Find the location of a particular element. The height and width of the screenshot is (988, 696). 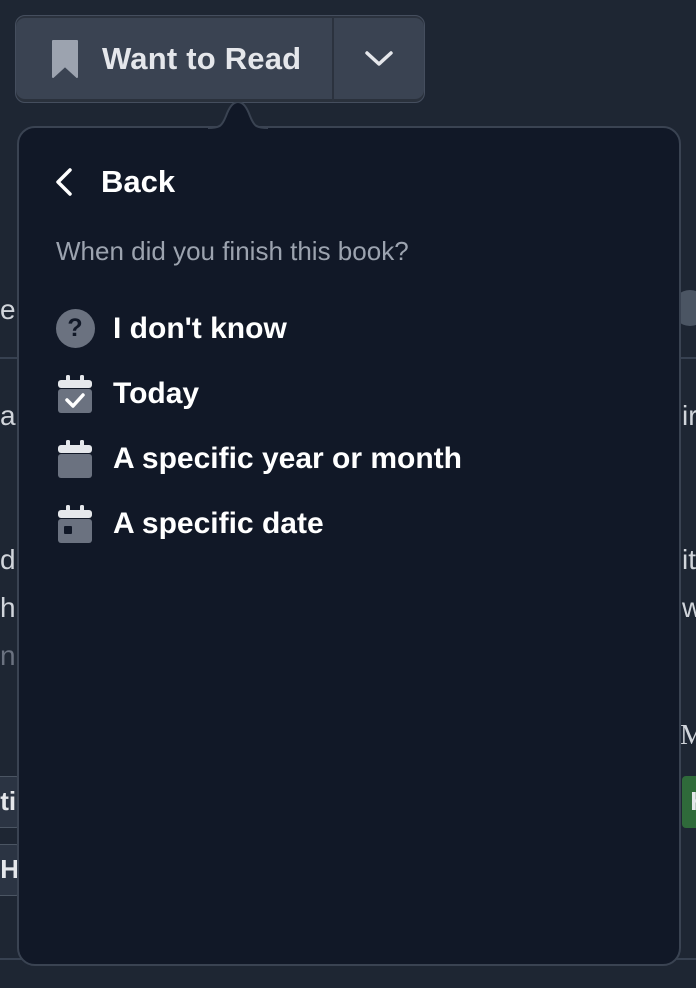

background-text-fragment: n is located at coordinates (8, 655).